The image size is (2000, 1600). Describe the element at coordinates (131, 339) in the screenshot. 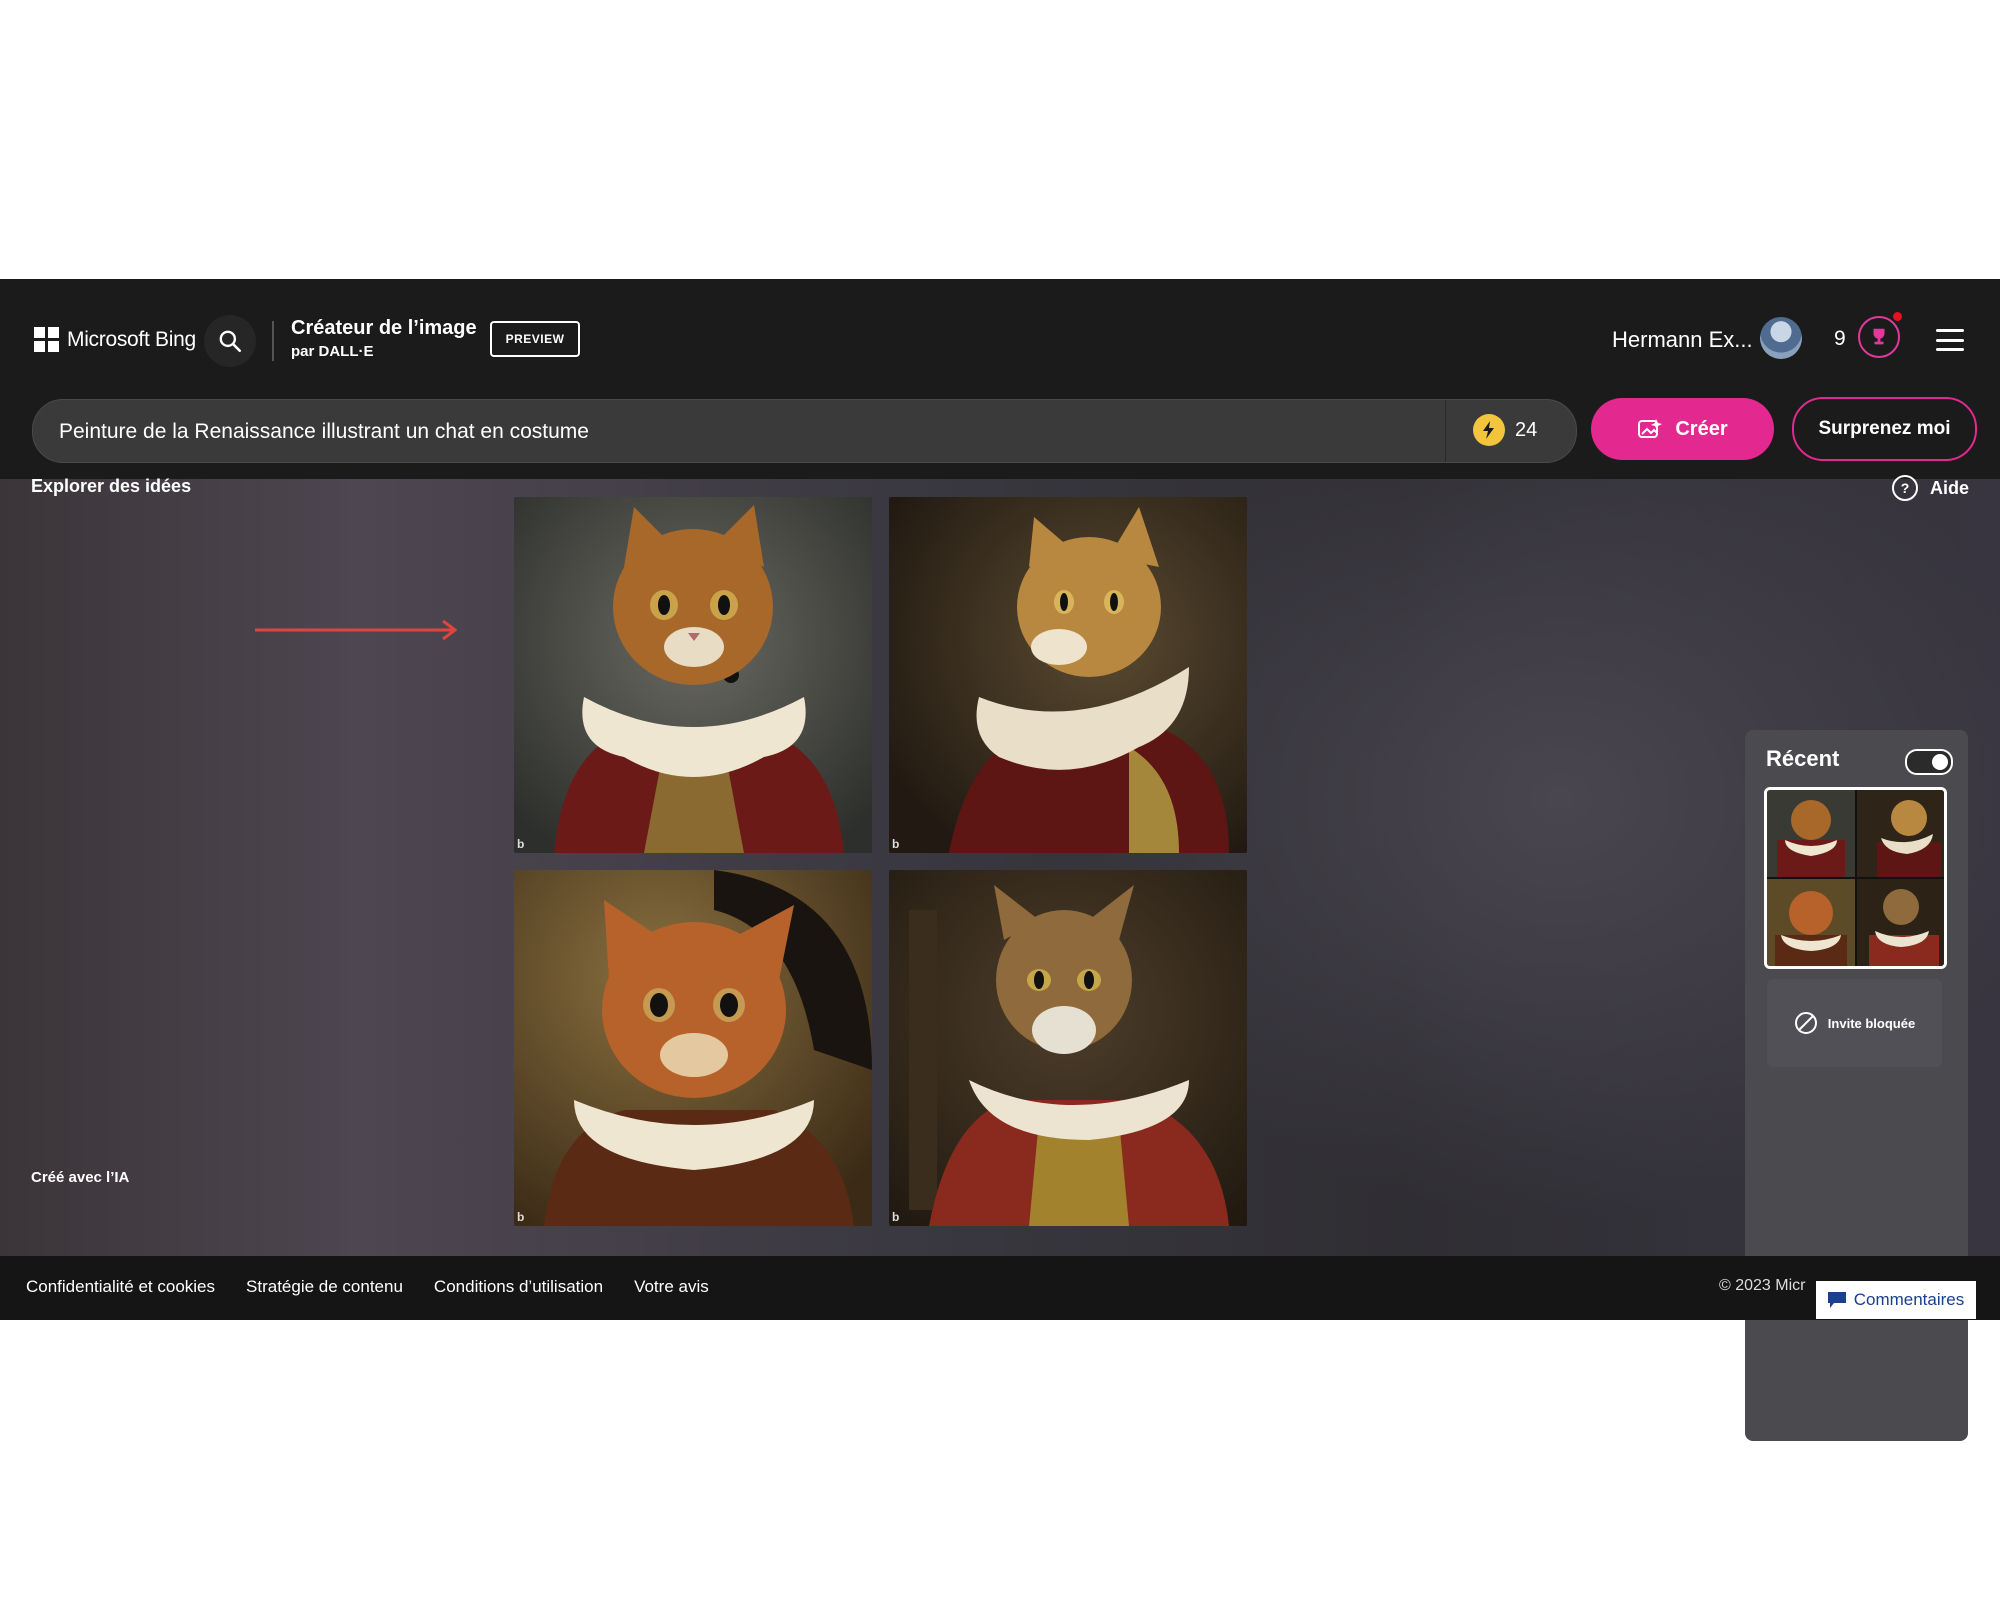

I see `brand-name: Microsoft Bing` at that location.